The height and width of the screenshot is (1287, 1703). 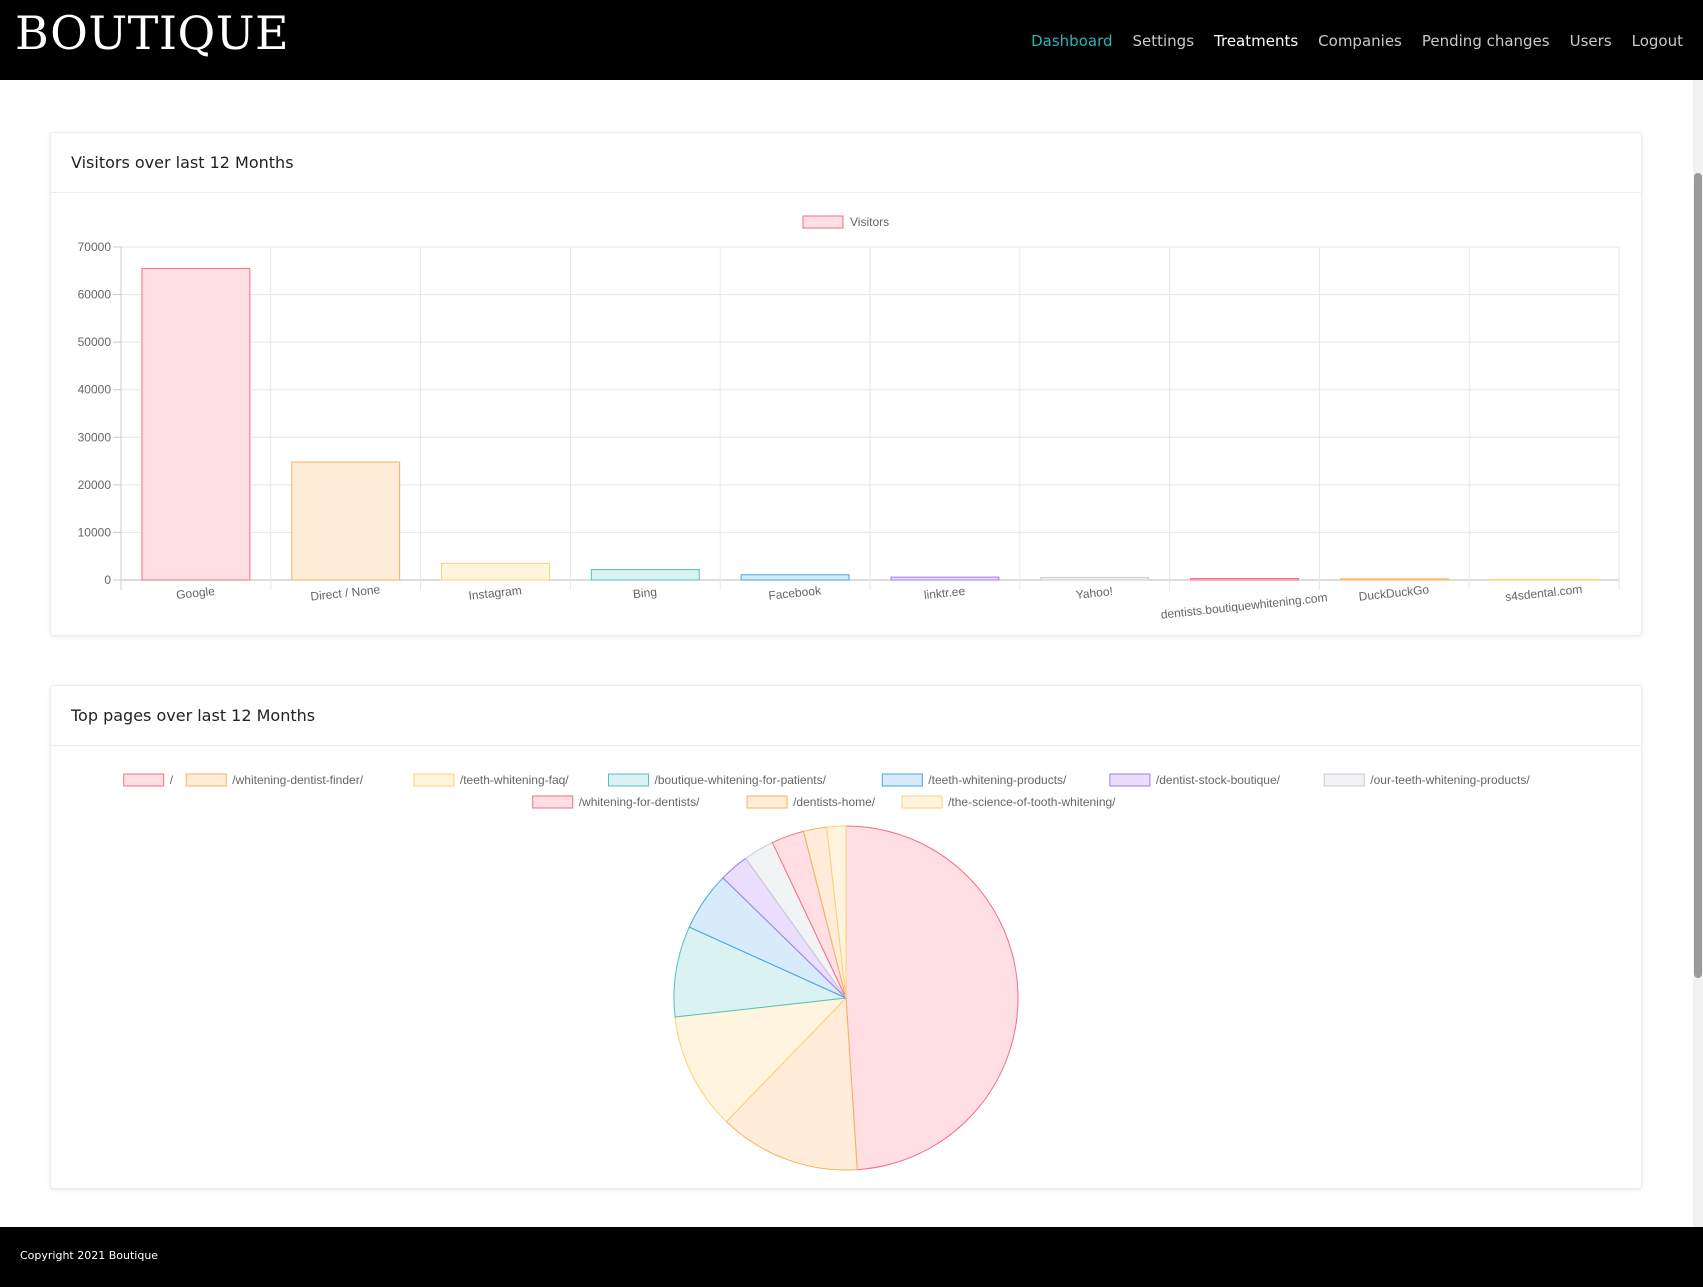 What do you see at coordinates (495, 571) in the screenshot?
I see `bar-instagram` at bounding box center [495, 571].